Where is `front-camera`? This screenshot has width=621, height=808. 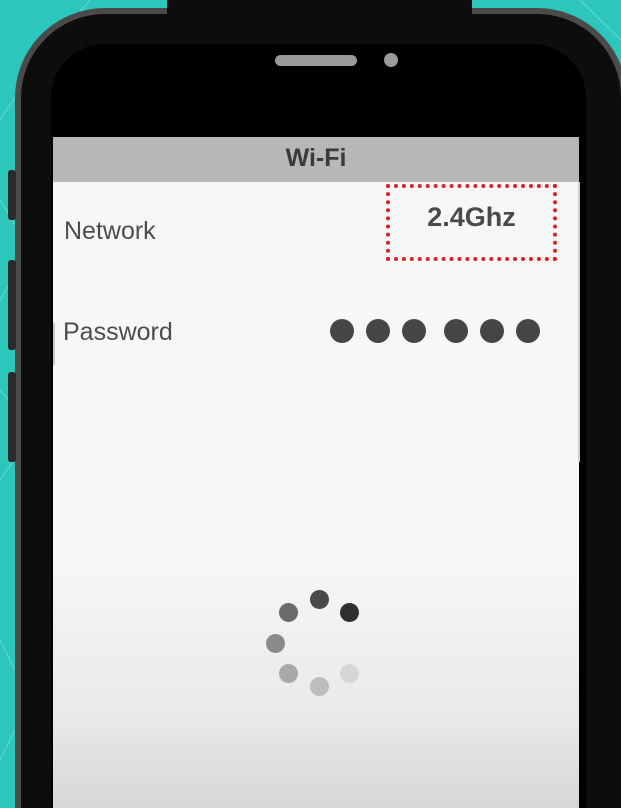 front-camera is located at coordinates (391, 60).